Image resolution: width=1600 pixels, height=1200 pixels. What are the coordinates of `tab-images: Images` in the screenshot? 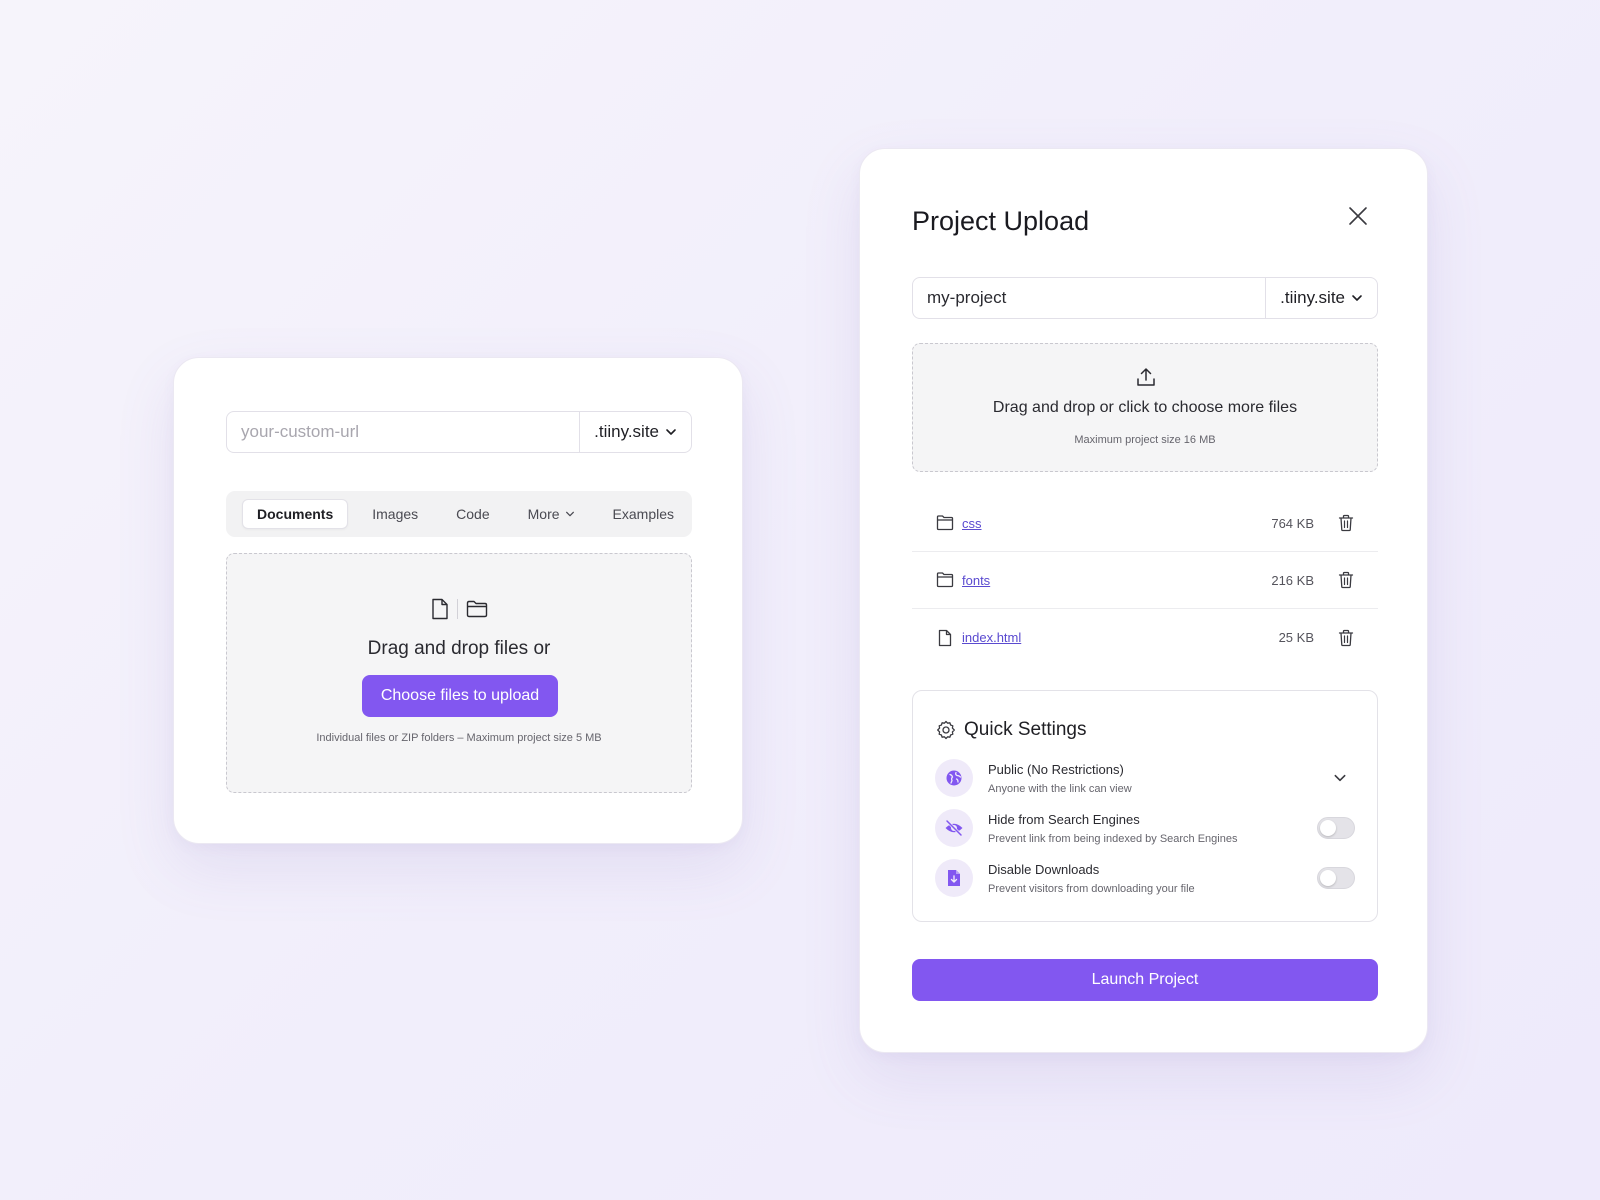 It's located at (395, 514).